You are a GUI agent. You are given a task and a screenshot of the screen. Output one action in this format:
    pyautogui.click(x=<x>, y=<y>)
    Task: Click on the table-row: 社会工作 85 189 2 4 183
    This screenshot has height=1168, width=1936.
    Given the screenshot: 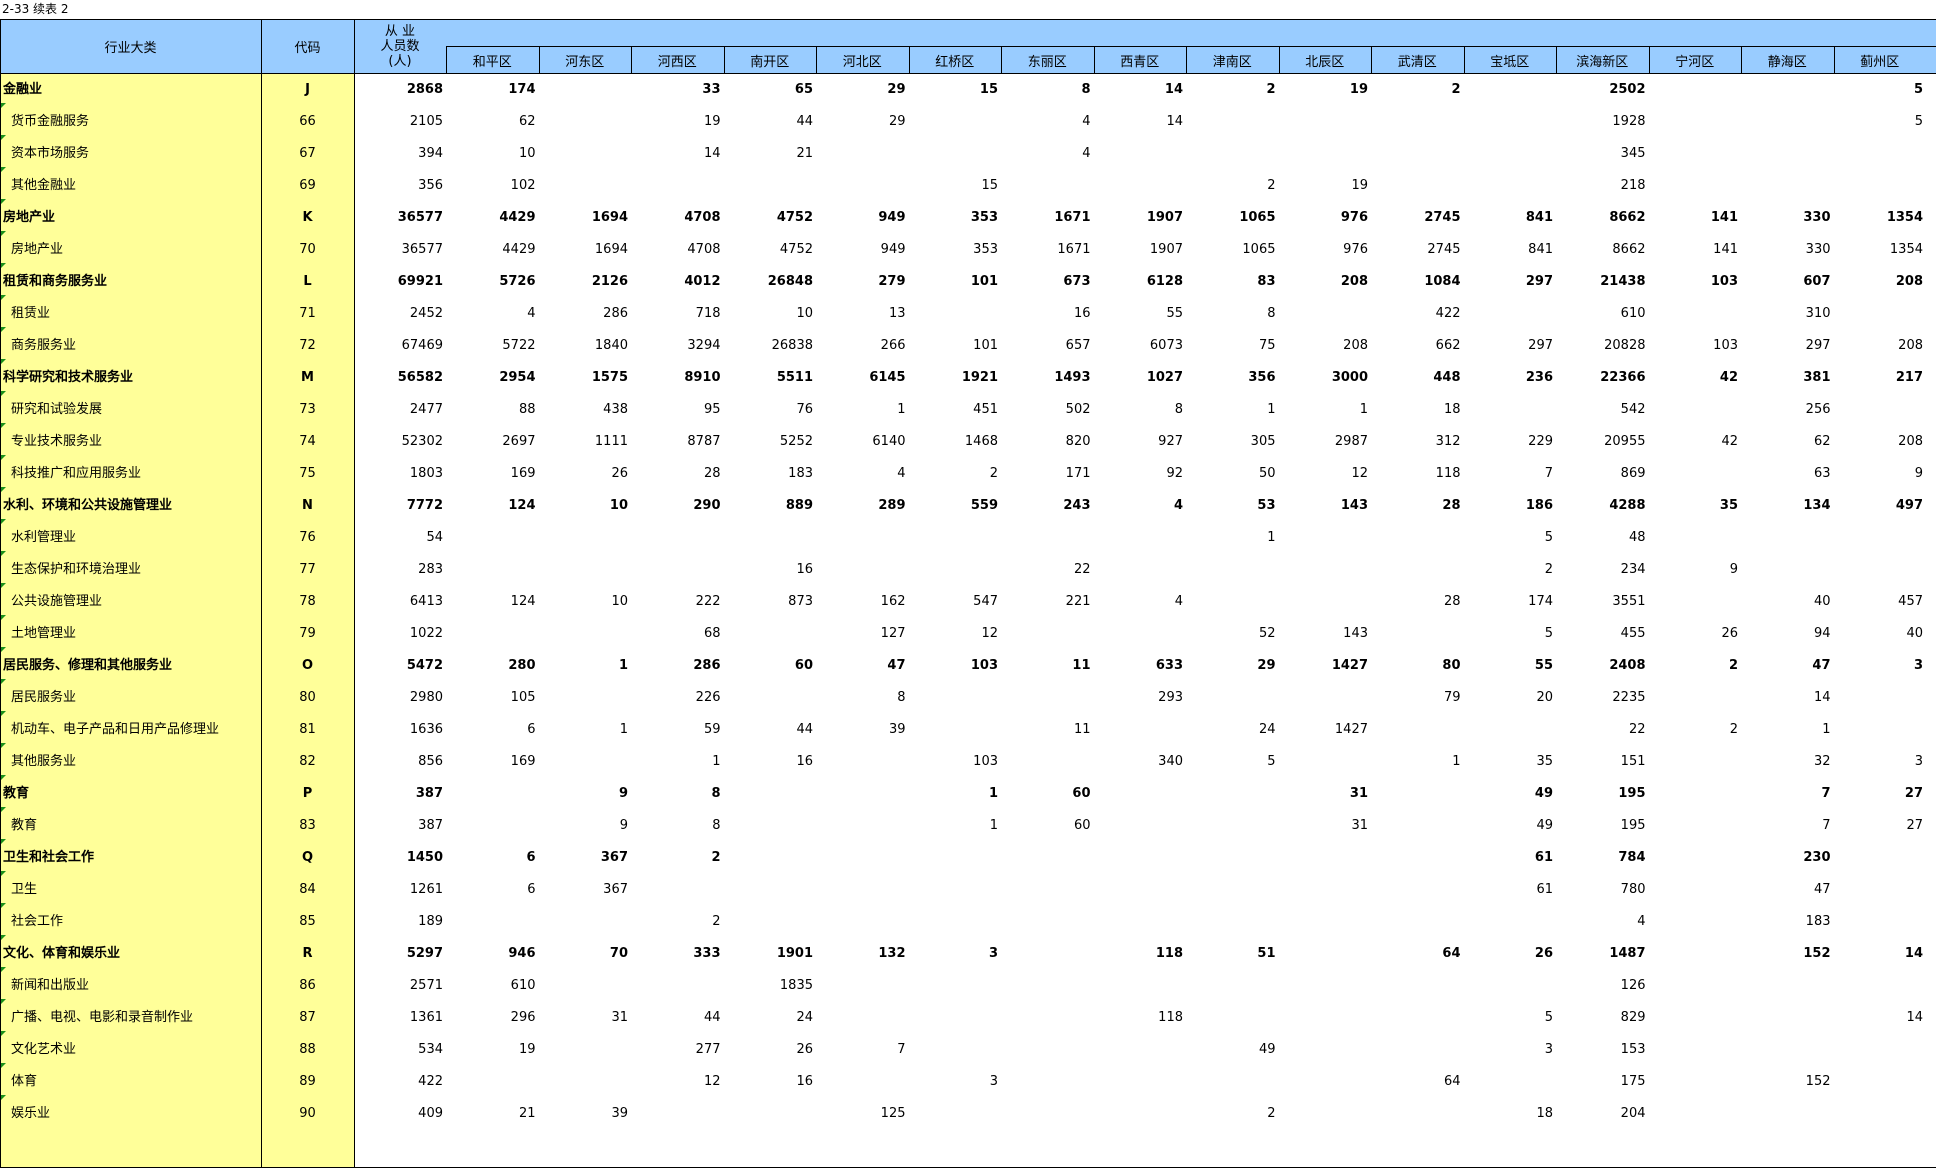 What is the action you would take?
    pyautogui.click(x=968, y=920)
    